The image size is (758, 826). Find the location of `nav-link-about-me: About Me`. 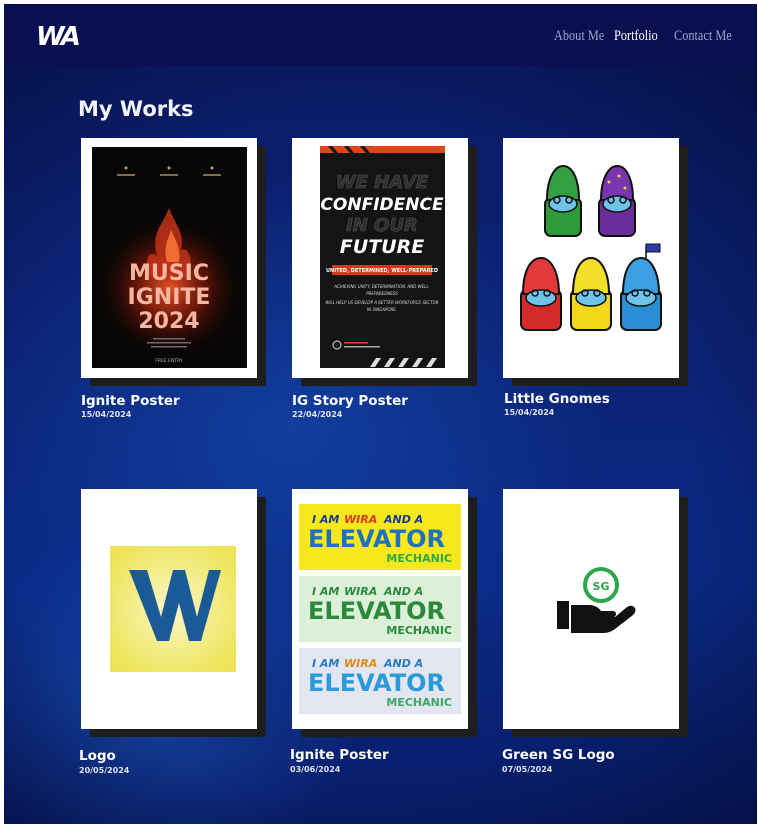

nav-link-about-me: About Me is located at coordinates (579, 36).